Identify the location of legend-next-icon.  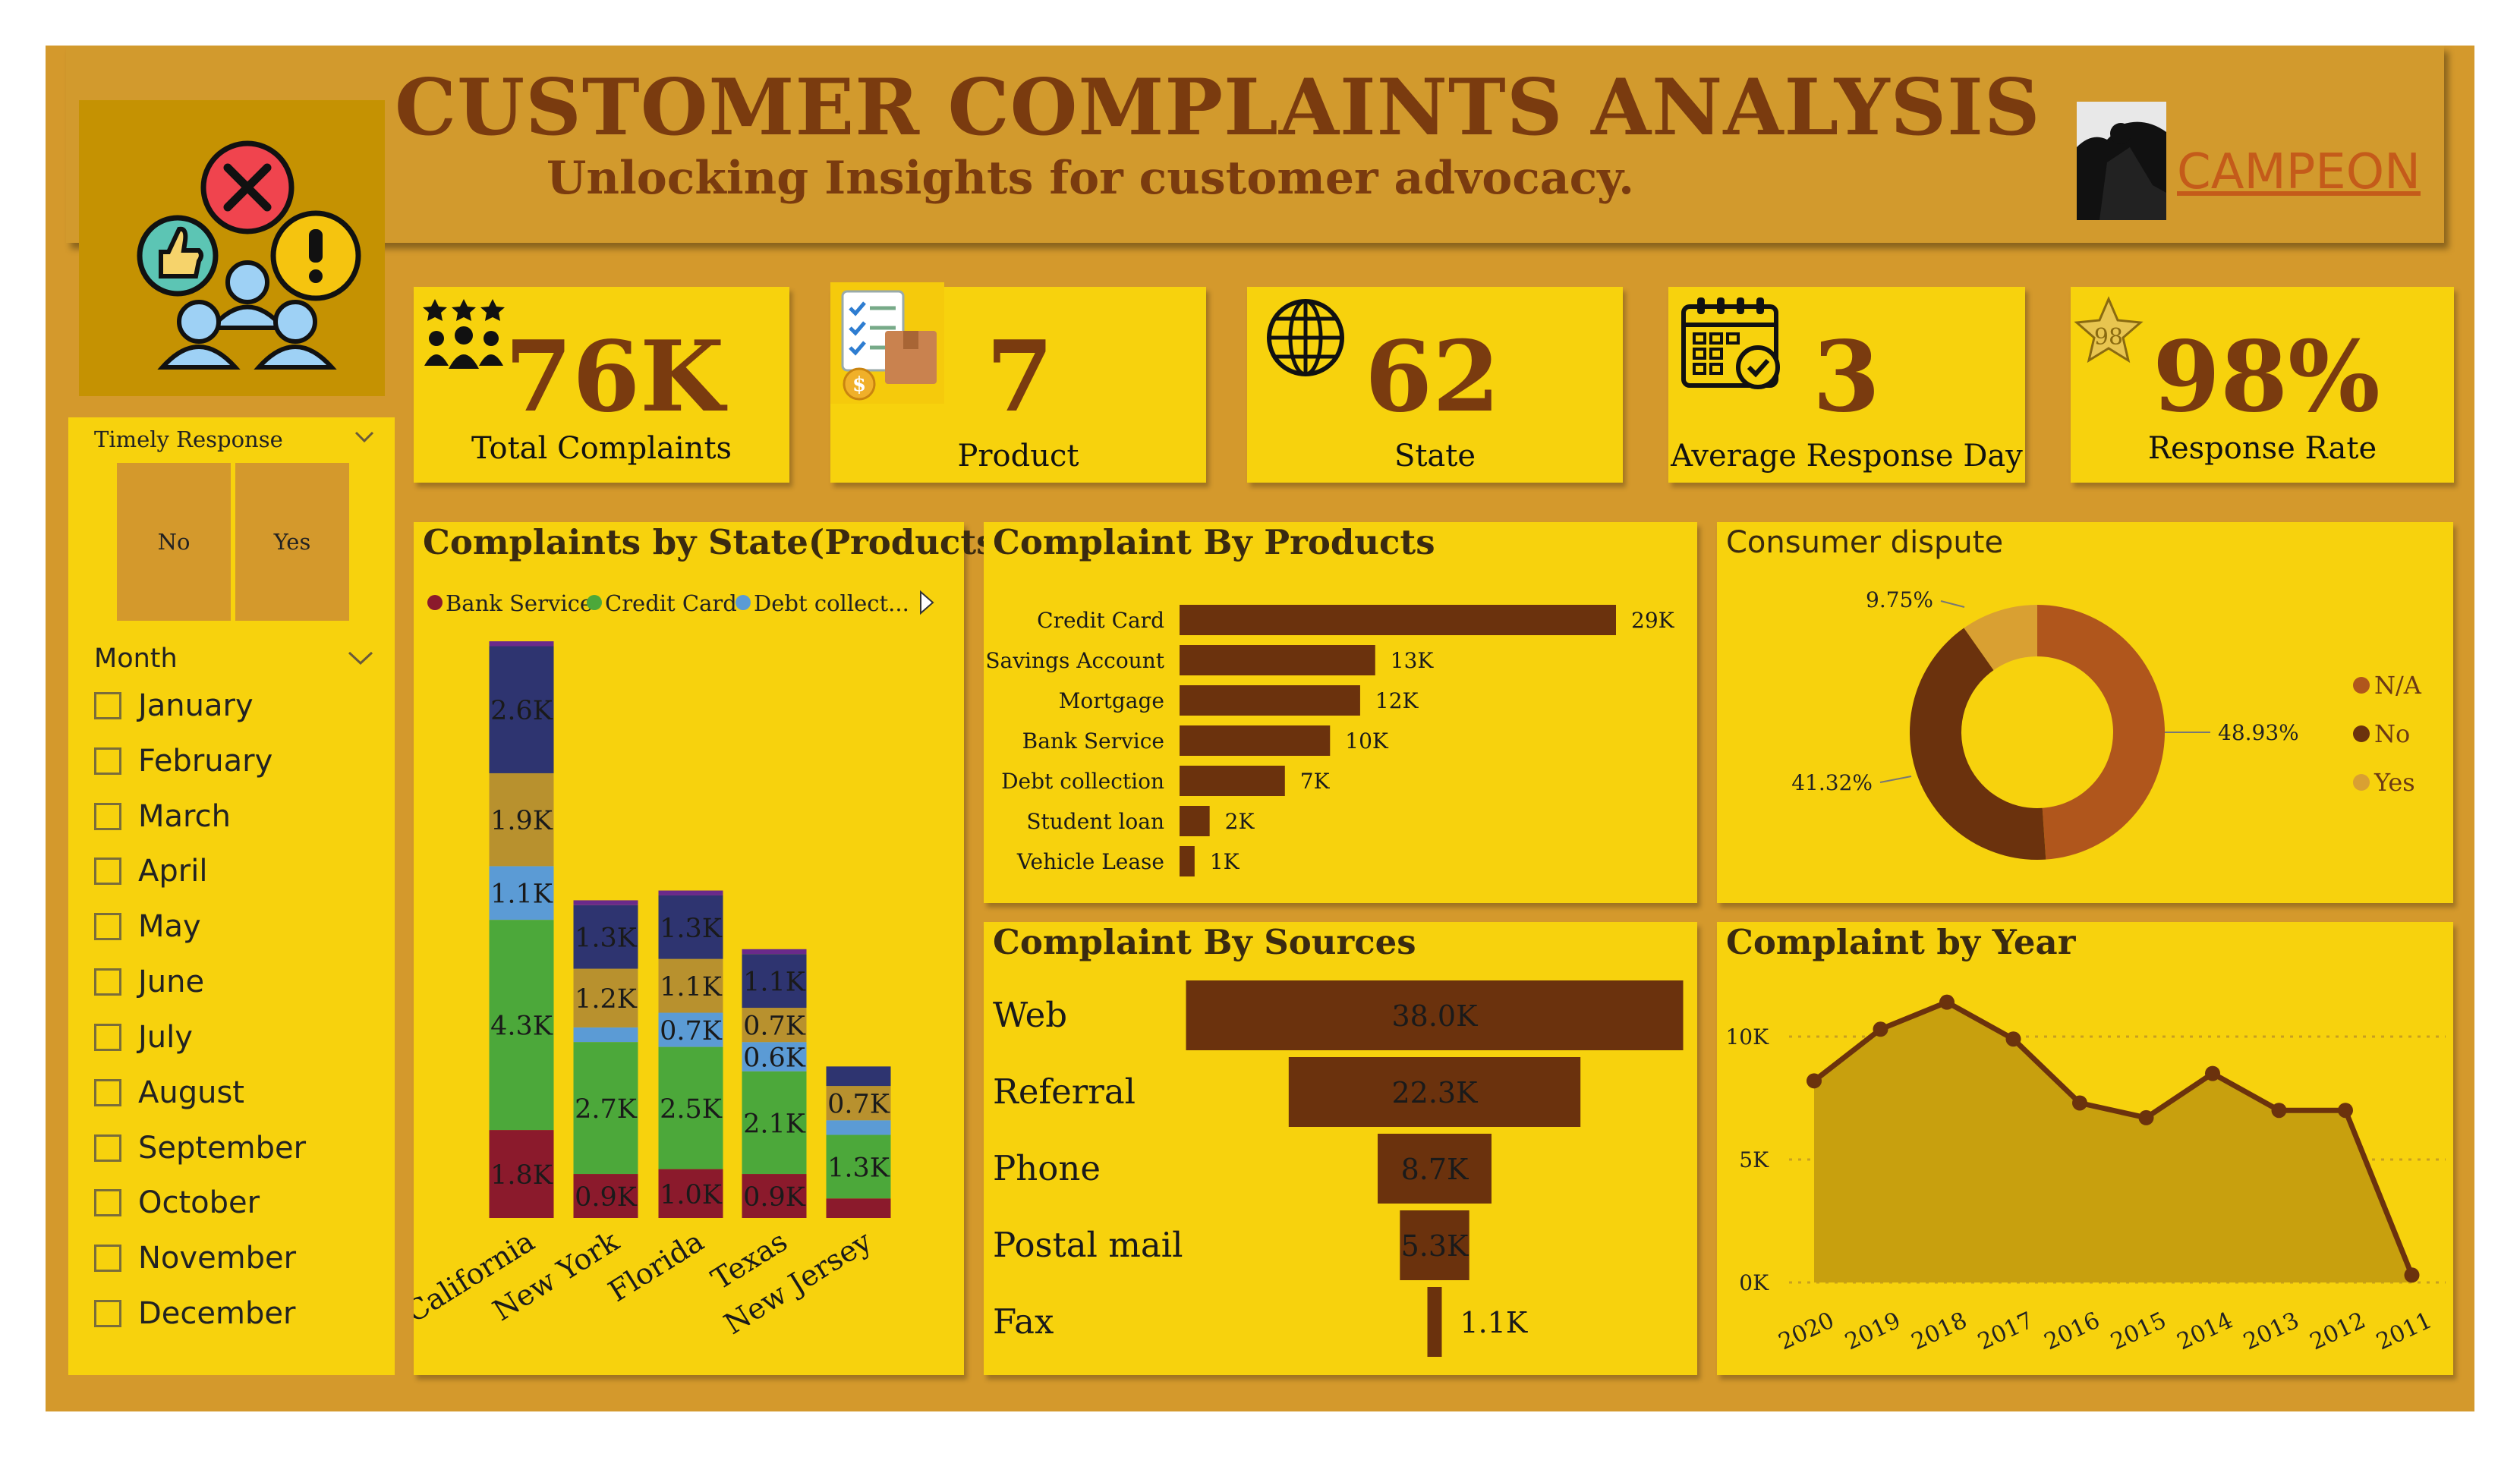
(927, 602).